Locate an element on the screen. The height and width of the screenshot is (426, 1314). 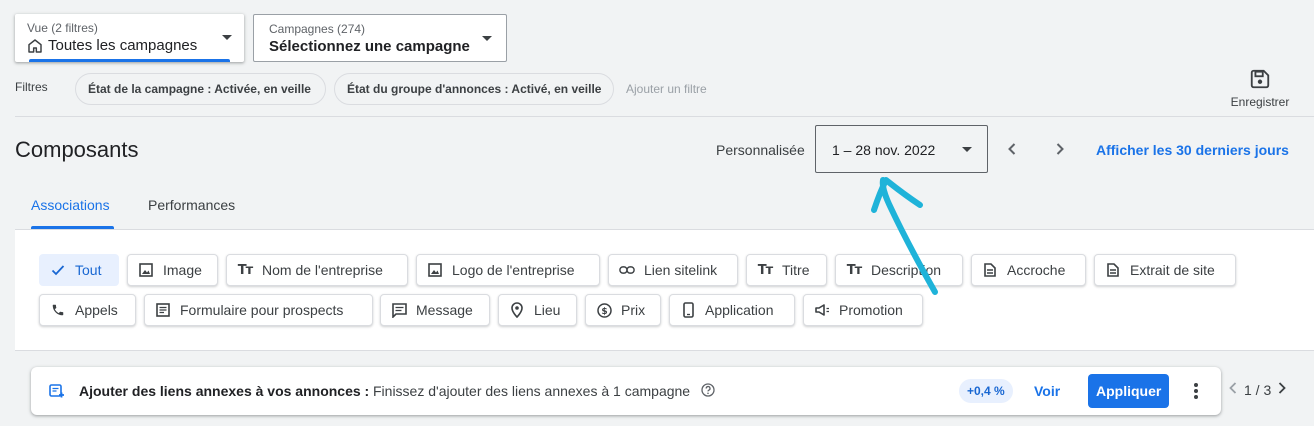
asset-chip-label: Appels is located at coordinates (96, 310).